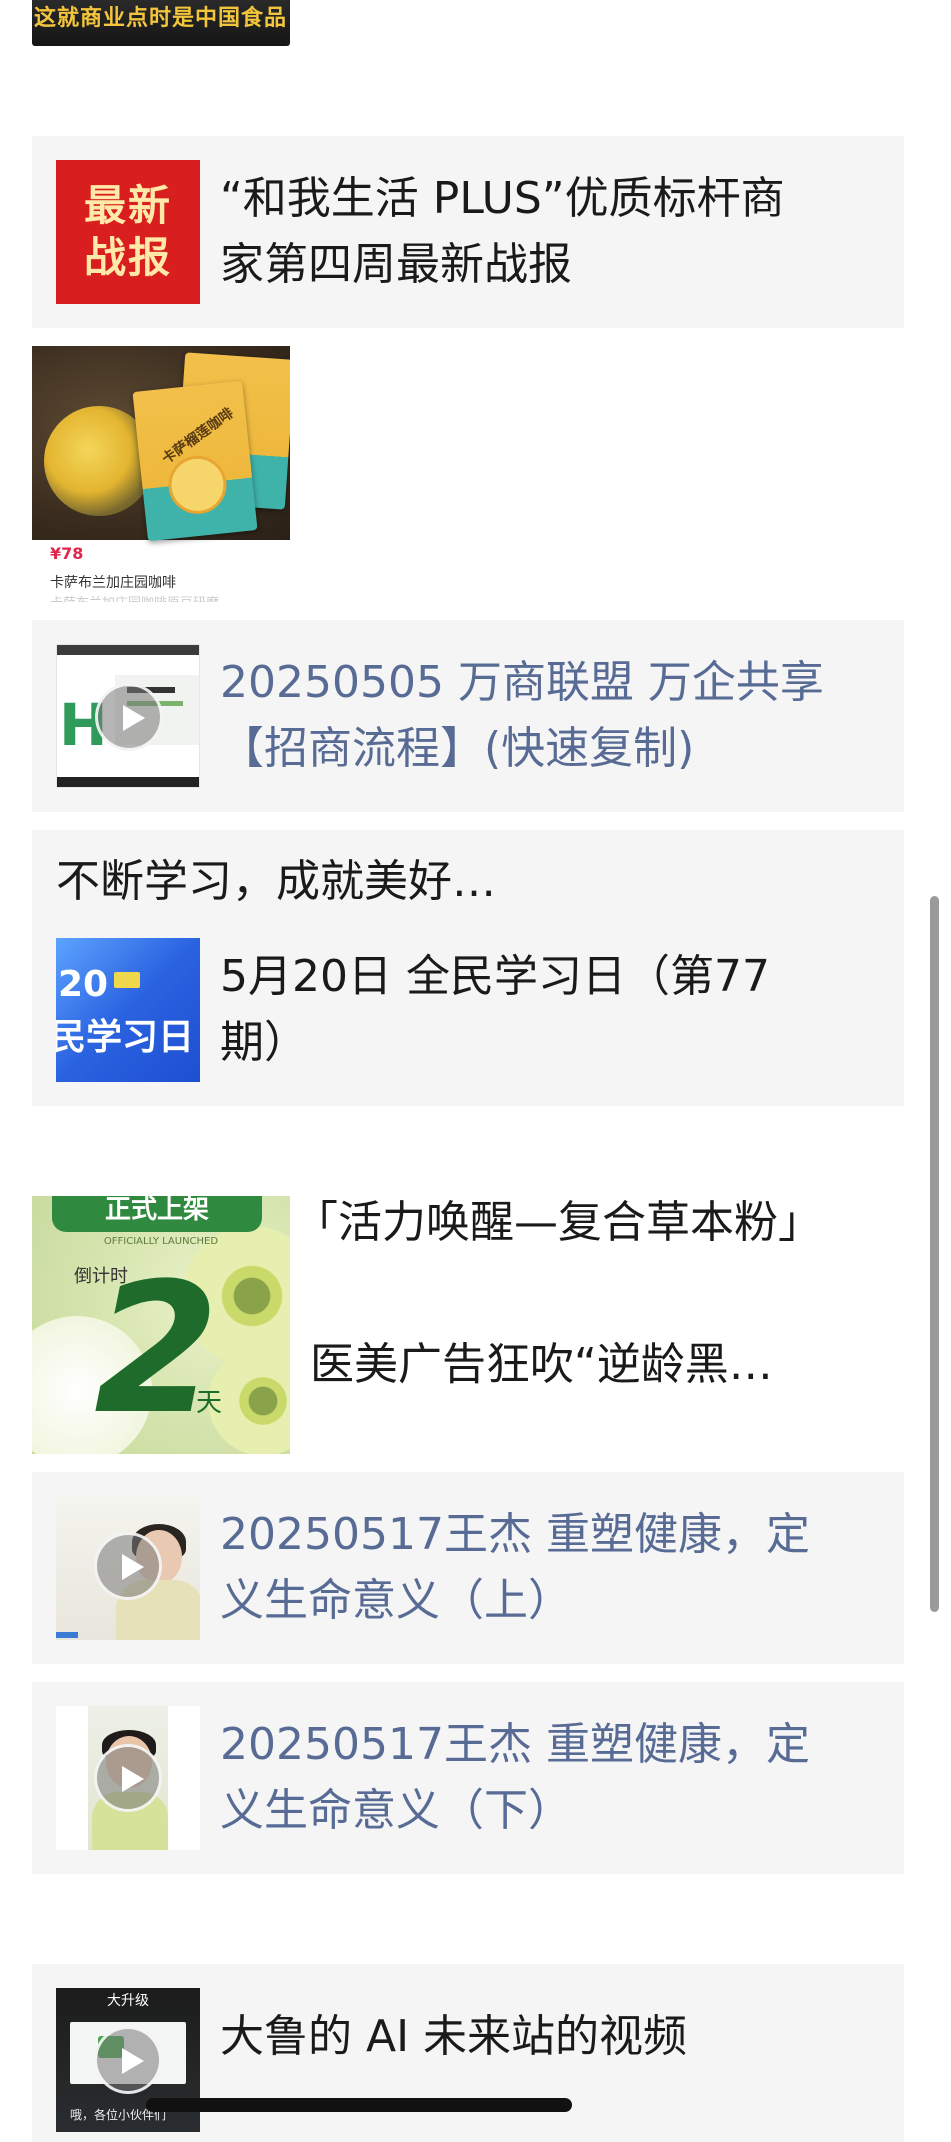 Image resolution: width=951 pixels, height=2142 pixels. Describe the element at coordinates (125, 1037) in the screenshot. I see `learning-thumb-text: 民学习日` at that location.